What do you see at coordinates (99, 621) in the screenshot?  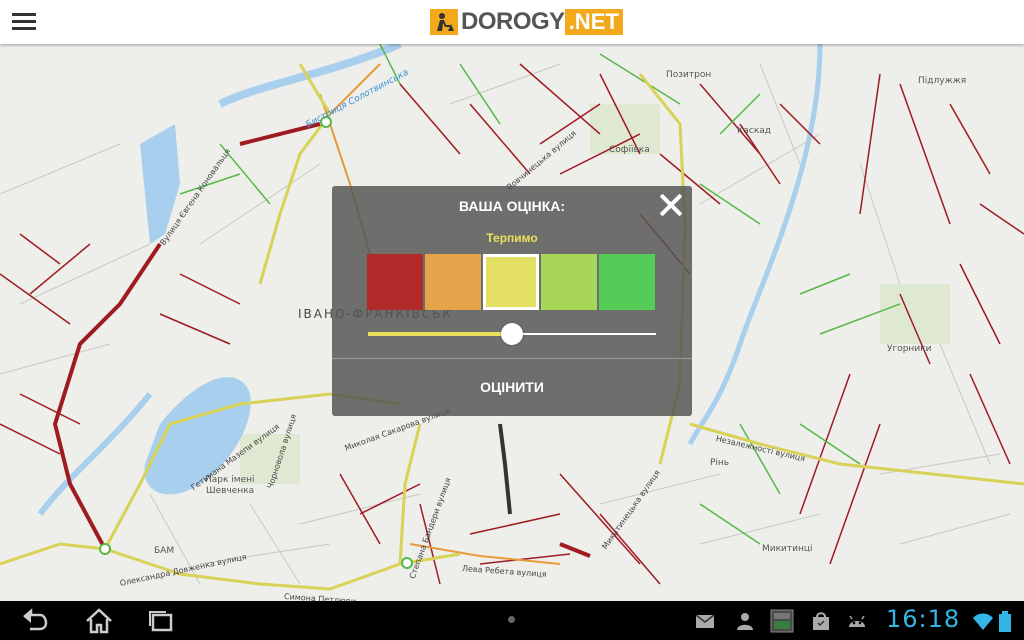 I see `home-icon` at bounding box center [99, 621].